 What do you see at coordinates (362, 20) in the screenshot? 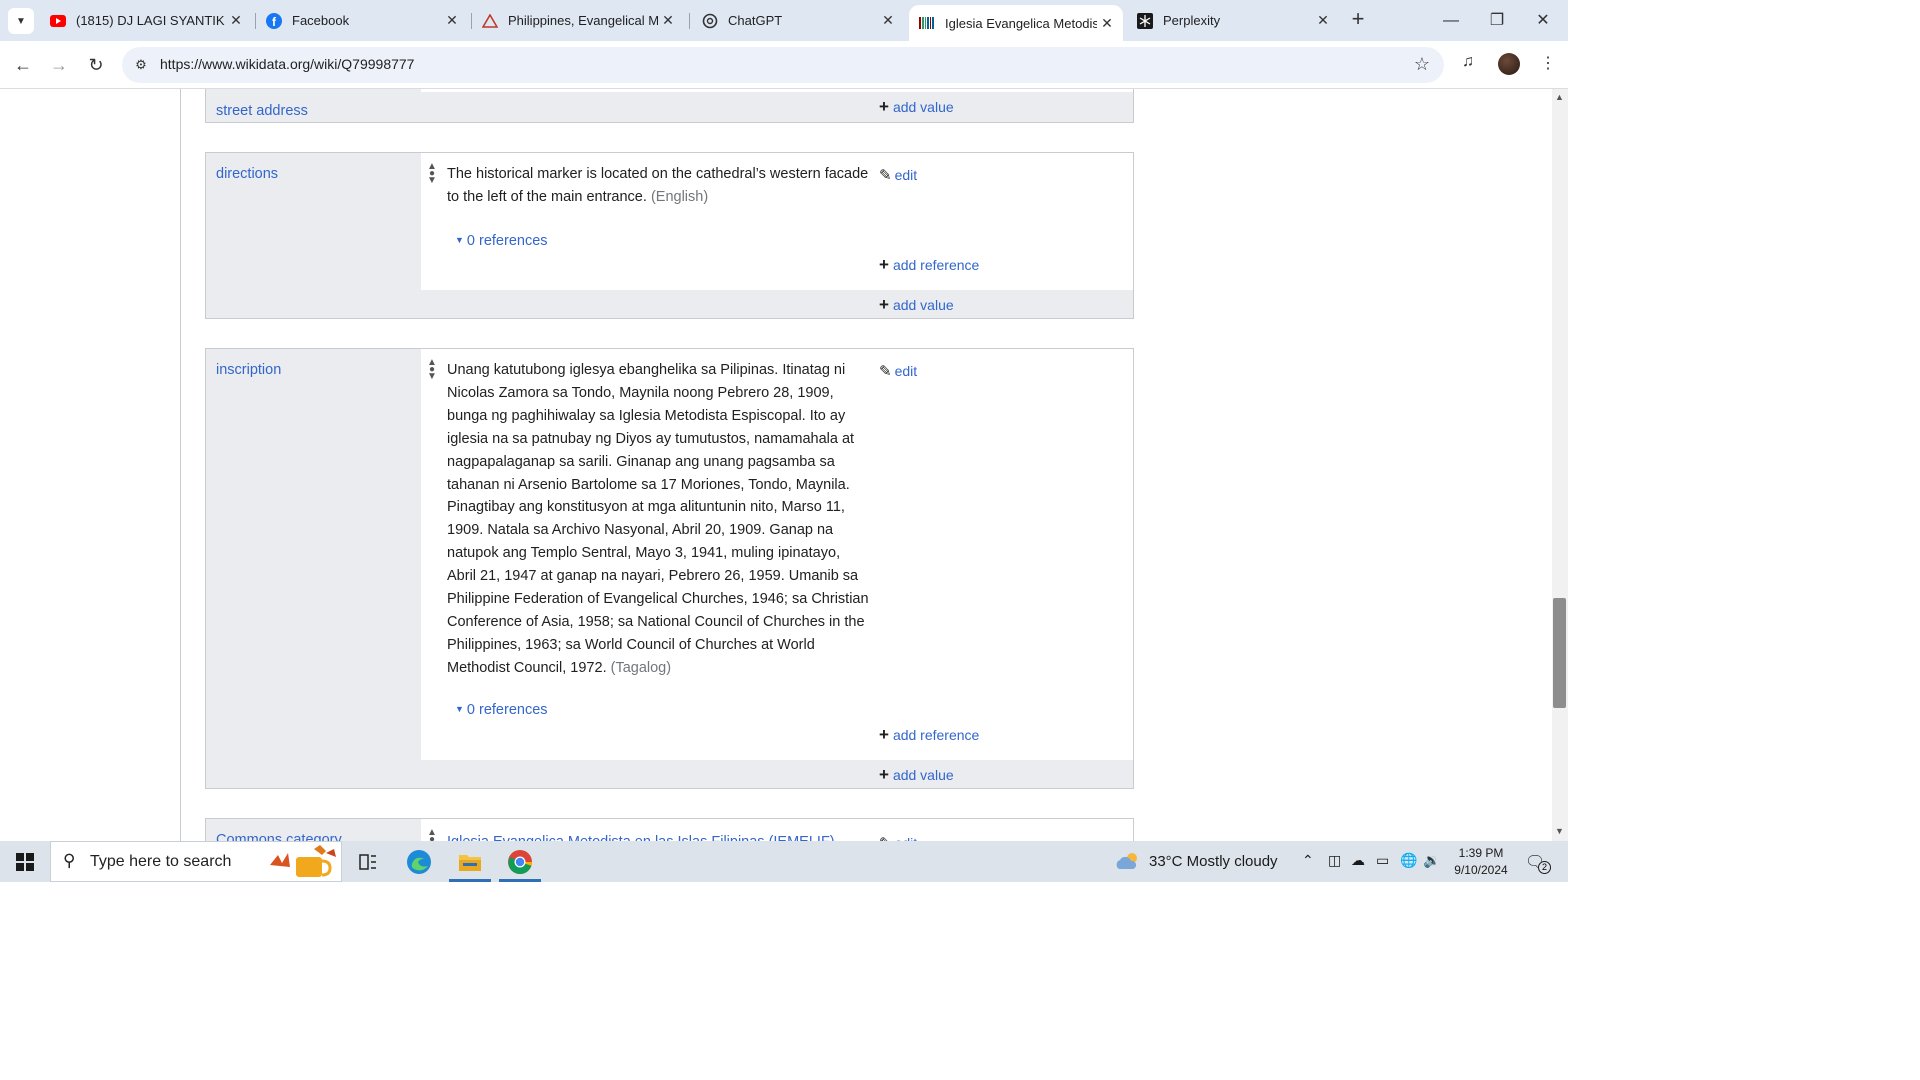
I see `tab-facebook: f Facebook ✕` at bounding box center [362, 20].